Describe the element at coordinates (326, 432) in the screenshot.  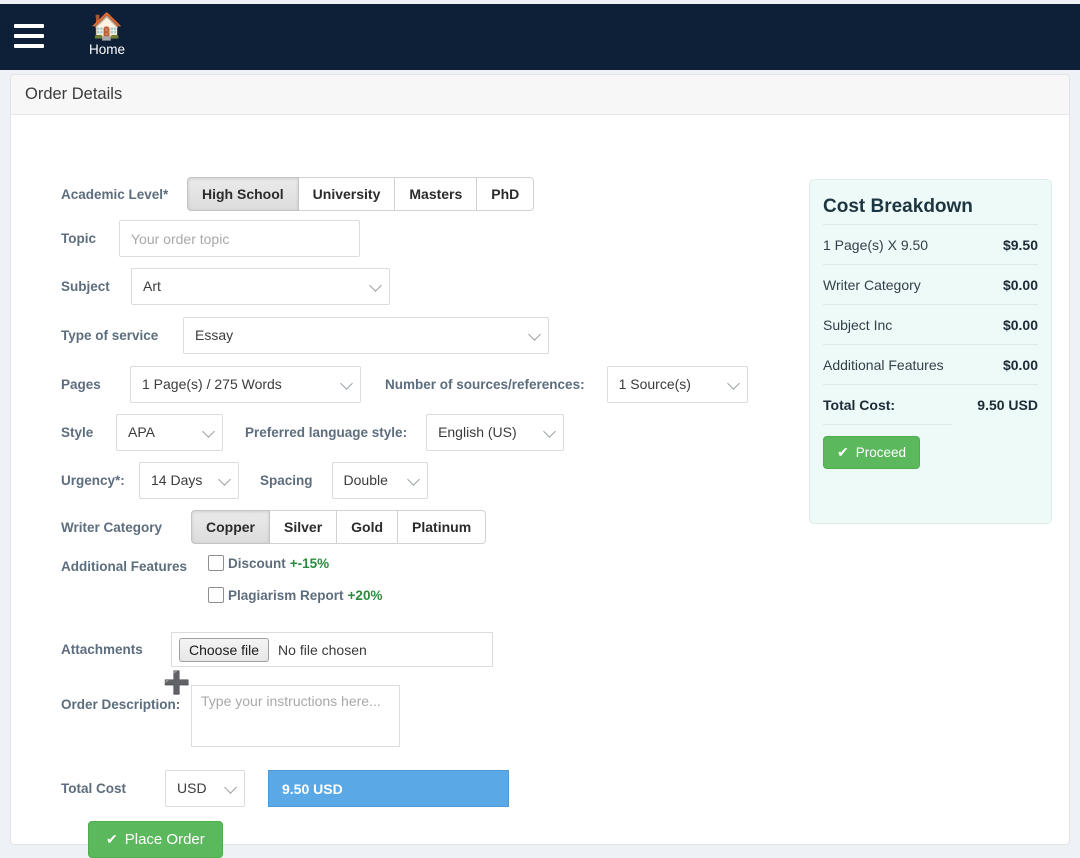
I see `language-style-label: Preferred language style:` at that location.